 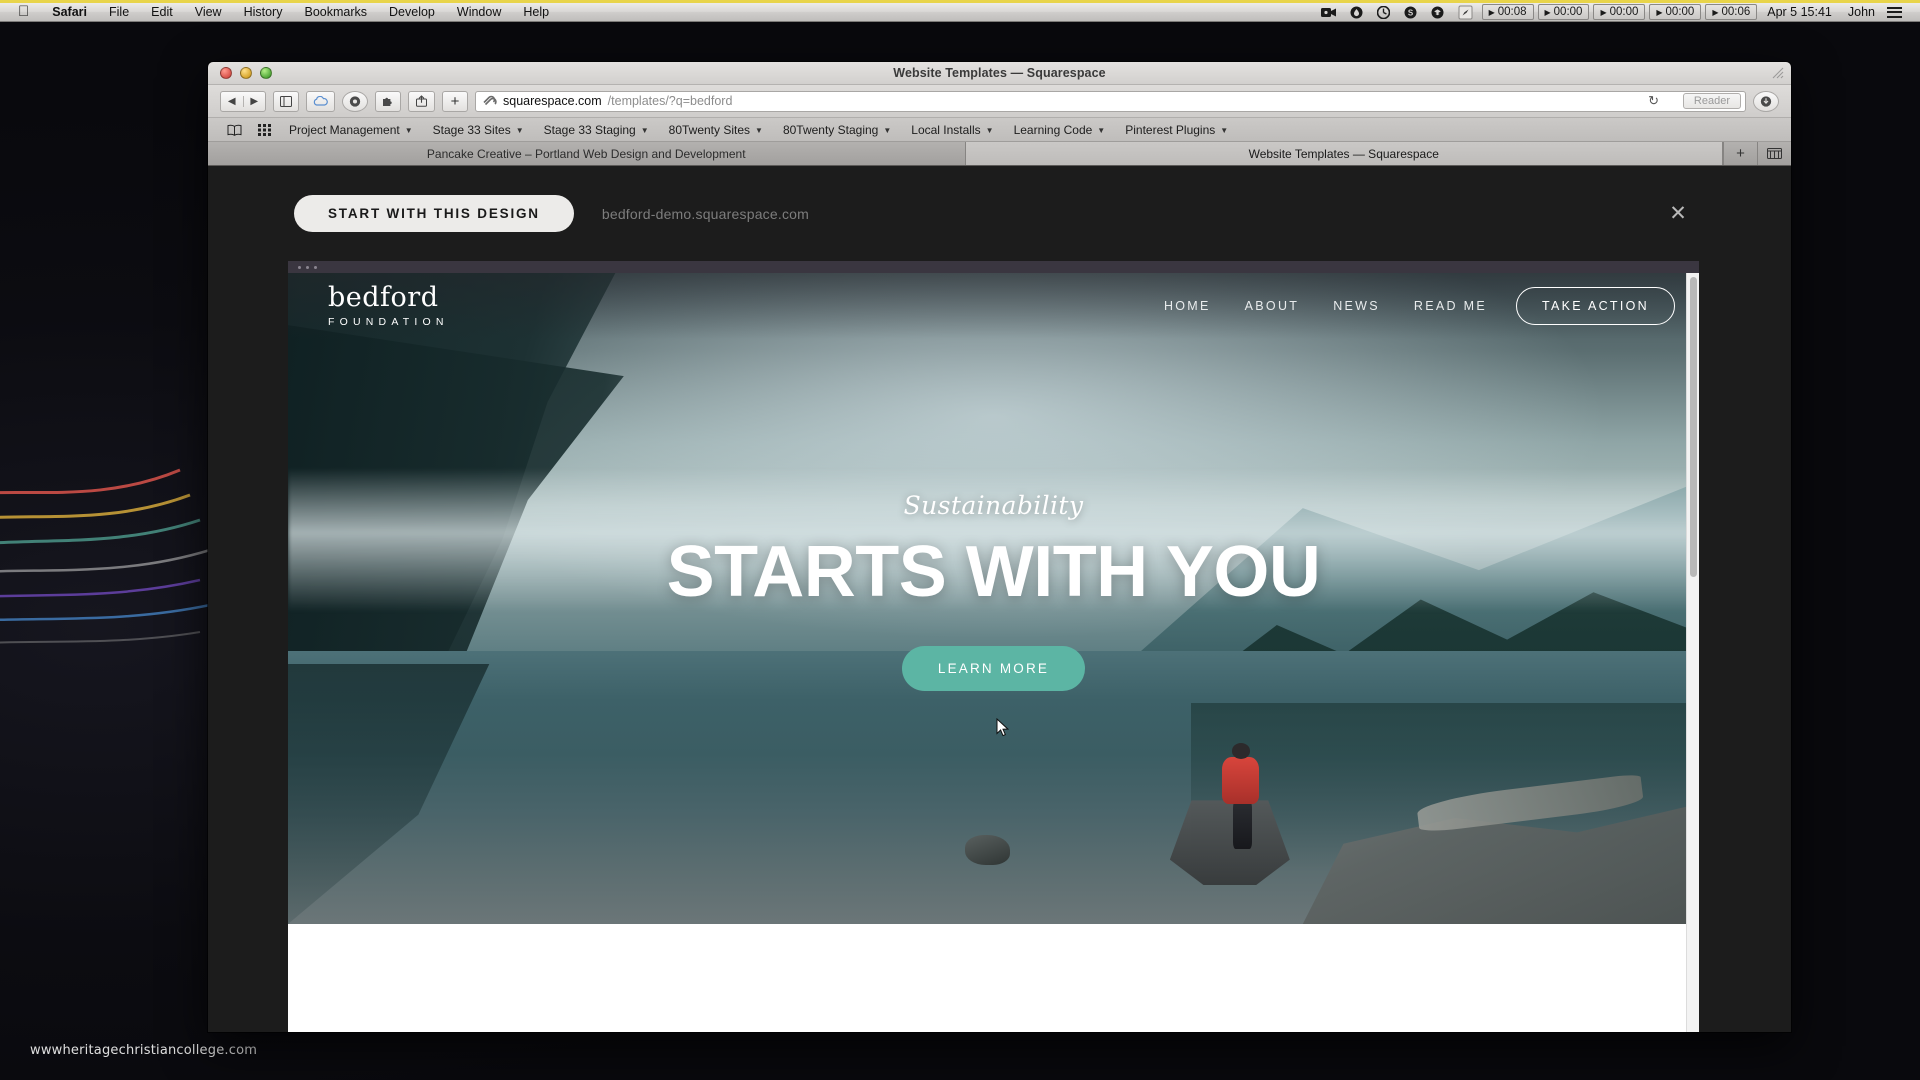 What do you see at coordinates (993, 505) in the screenshot?
I see `hero-eyebrow: Sustainability` at bounding box center [993, 505].